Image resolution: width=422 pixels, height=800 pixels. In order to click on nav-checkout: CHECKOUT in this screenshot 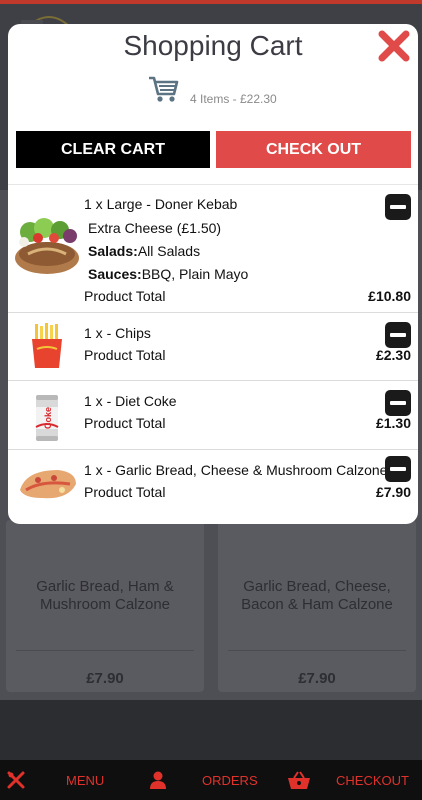, I will do `click(348, 780)`.